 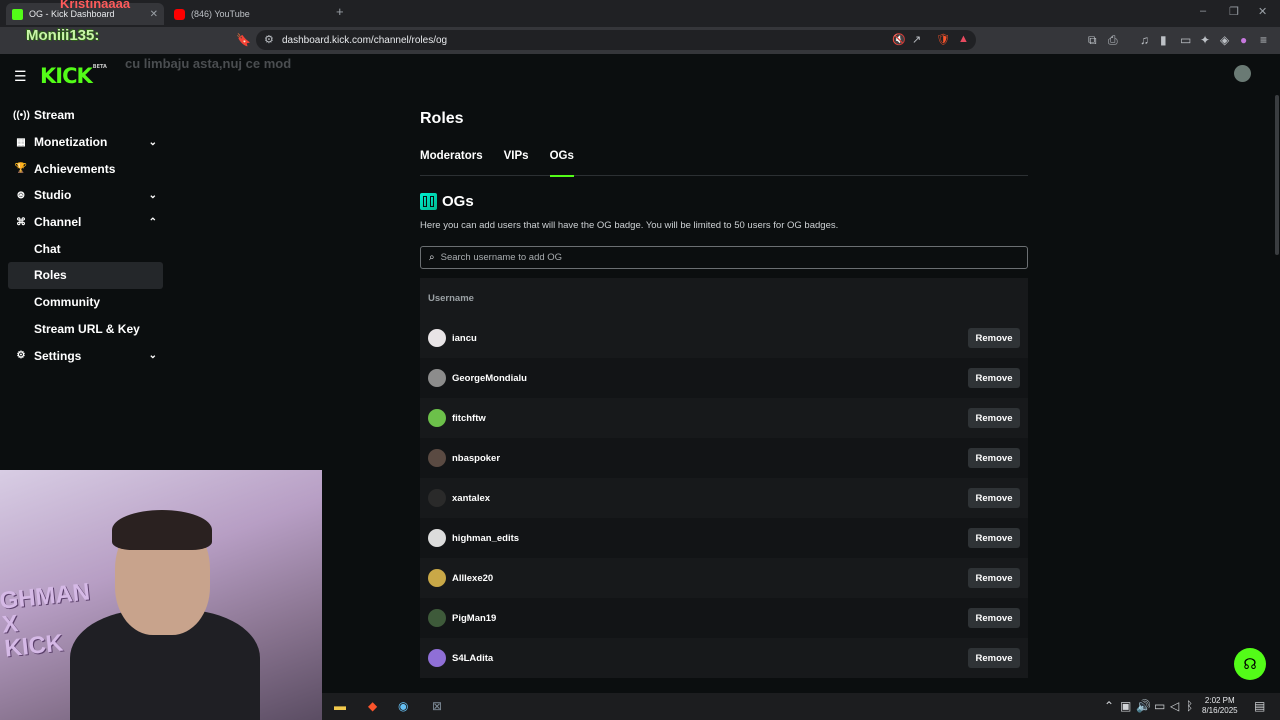 What do you see at coordinates (250, 14) in the screenshot?
I see `tab-youtube: (846) YouTube` at bounding box center [250, 14].